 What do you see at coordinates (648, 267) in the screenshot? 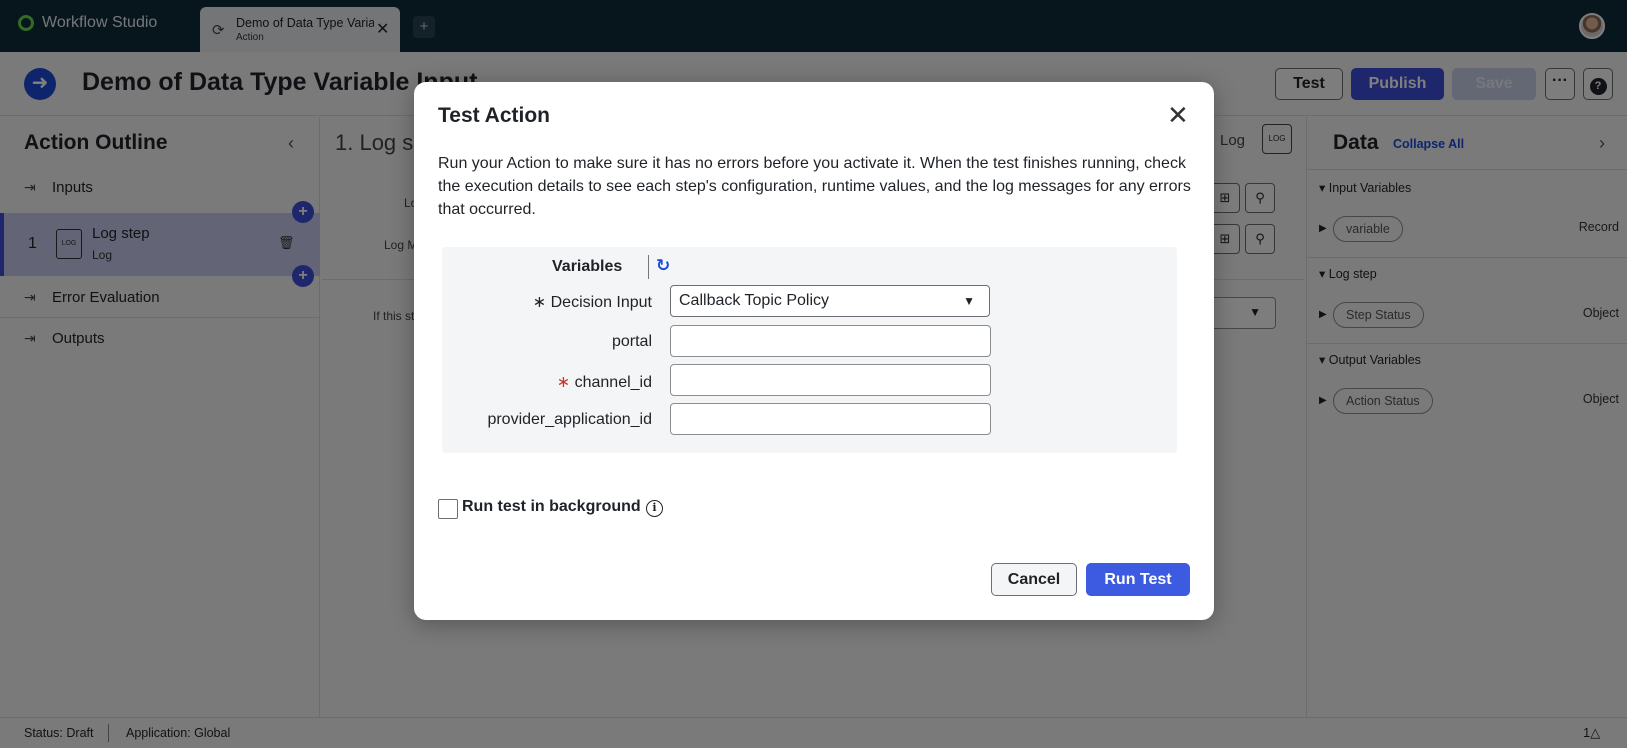
I see `variables-separator` at bounding box center [648, 267].